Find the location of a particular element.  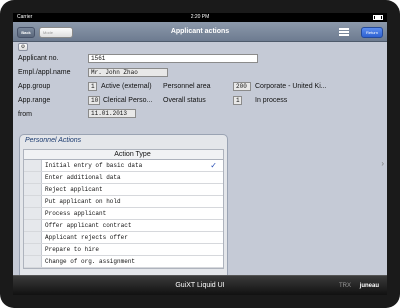

action-type-label: Change of org. assignment is located at coordinates (90, 261).